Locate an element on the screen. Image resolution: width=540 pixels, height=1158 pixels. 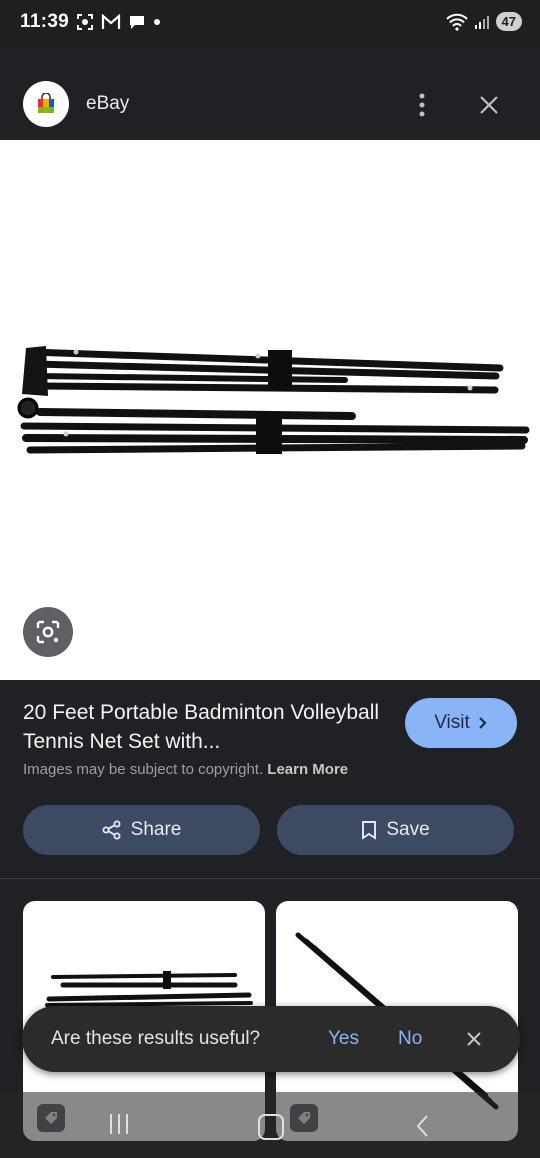
recents-button is located at coordinates (119, 1126).